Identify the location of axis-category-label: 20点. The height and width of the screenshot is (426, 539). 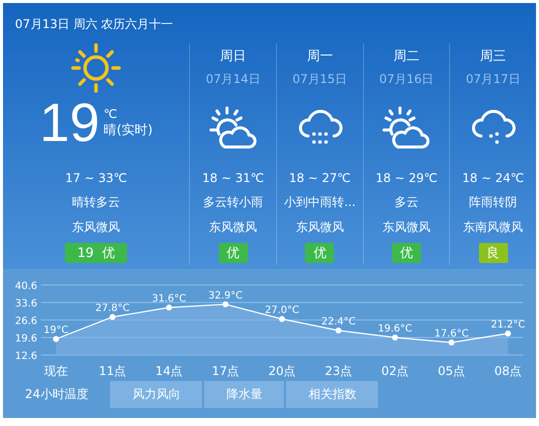
(282, 371).